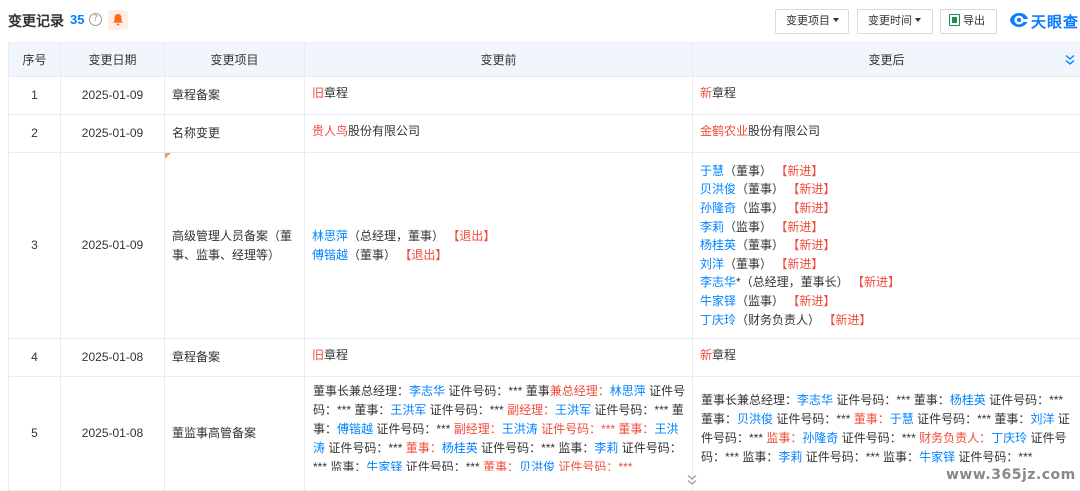 The width and height of the screenshot is (1080, 491). I want to click on changed-text: 兼总经理：, so click(579, 391).